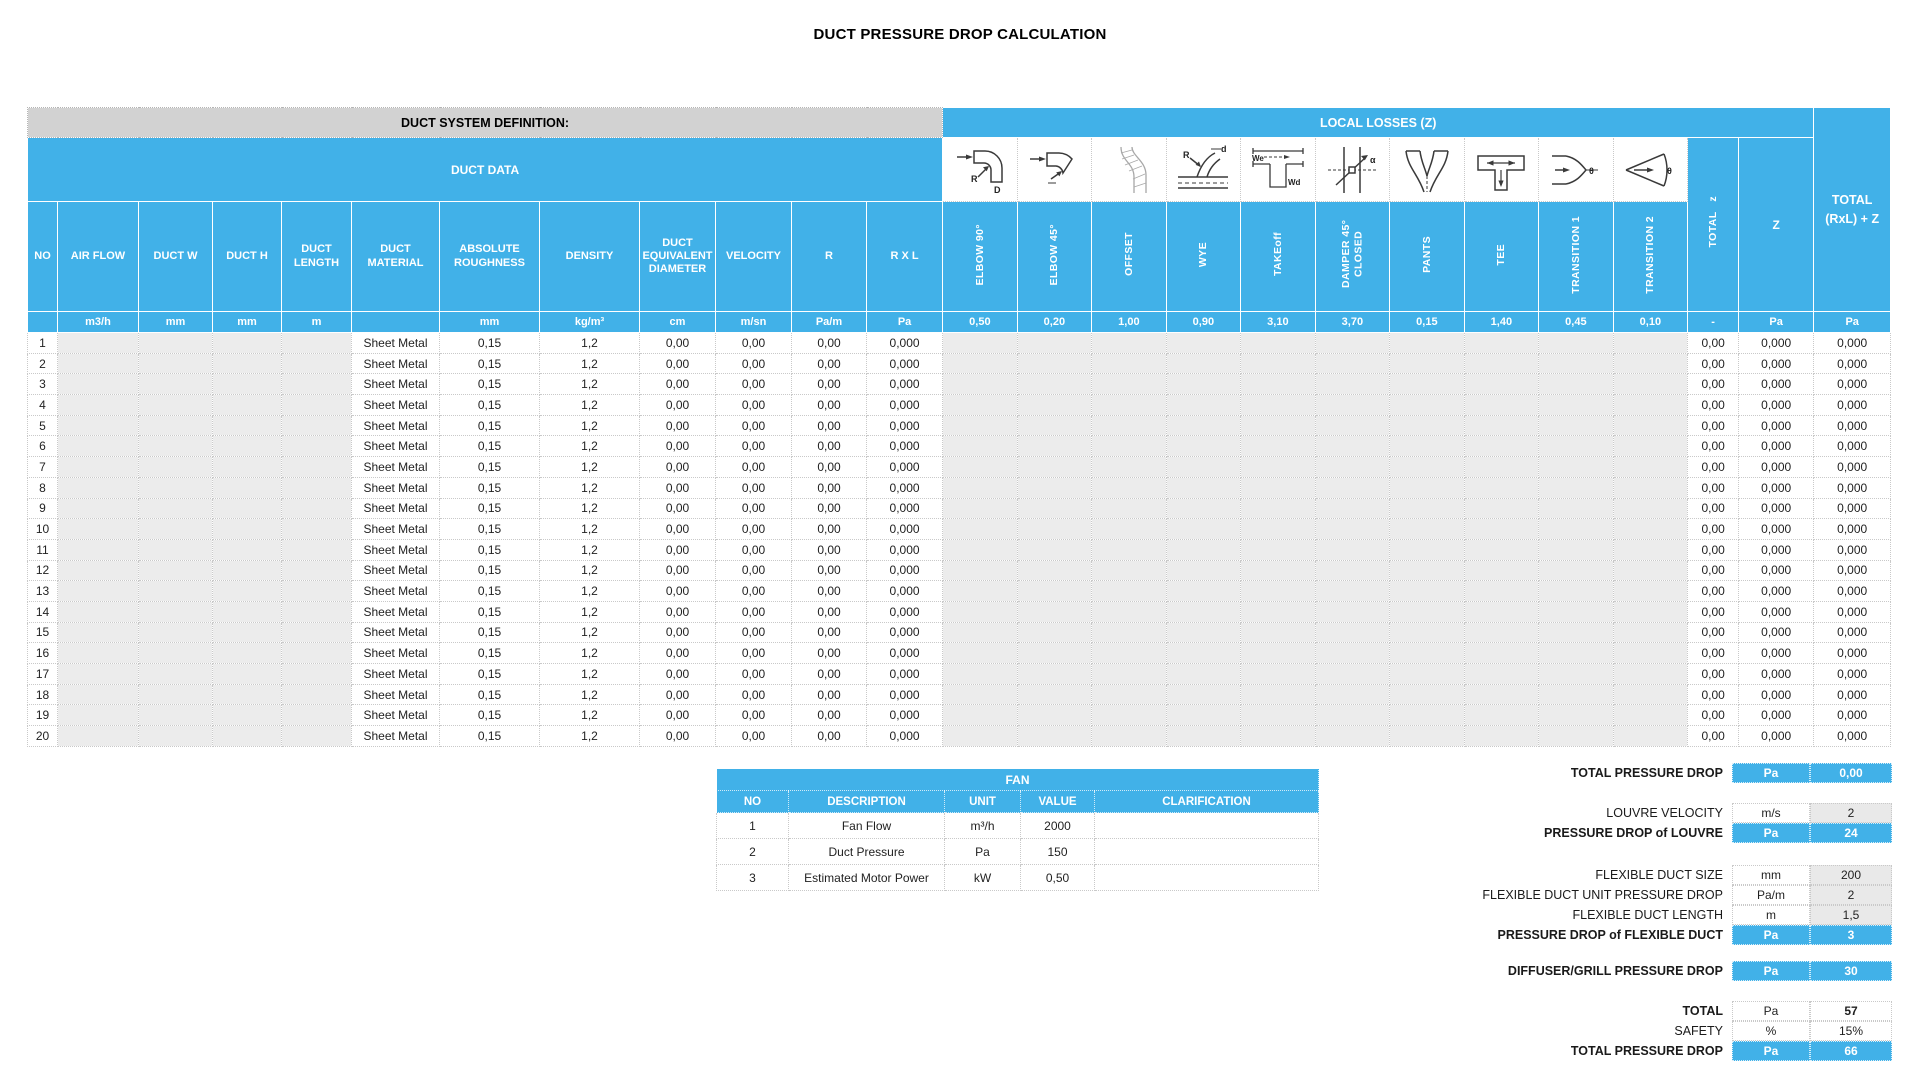 Image resolution: width=1920 pixels, height=1080 pixels. Describe the element at coordinates (42, 384) in the screenshot. I see `cell-no: 3` at that location.